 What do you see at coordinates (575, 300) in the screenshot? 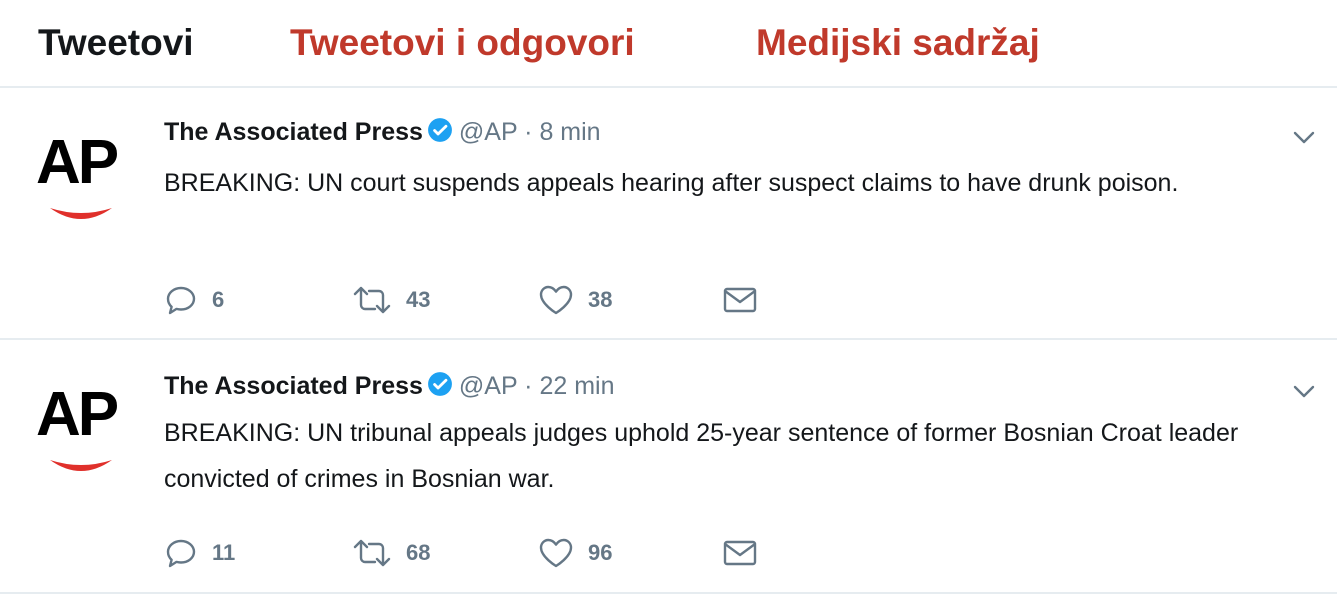
I see `like-button: 38` at bounding box center [575, 300].